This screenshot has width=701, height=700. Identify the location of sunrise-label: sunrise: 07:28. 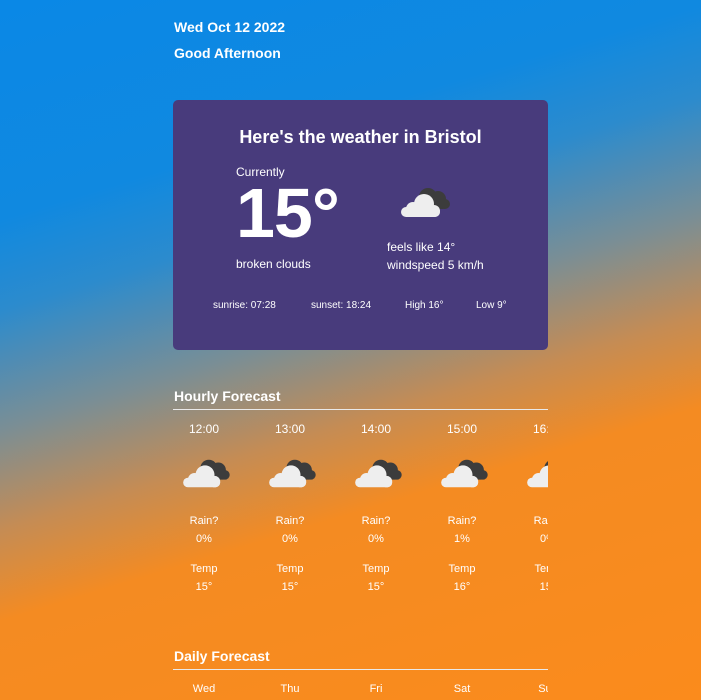
(244, 305).